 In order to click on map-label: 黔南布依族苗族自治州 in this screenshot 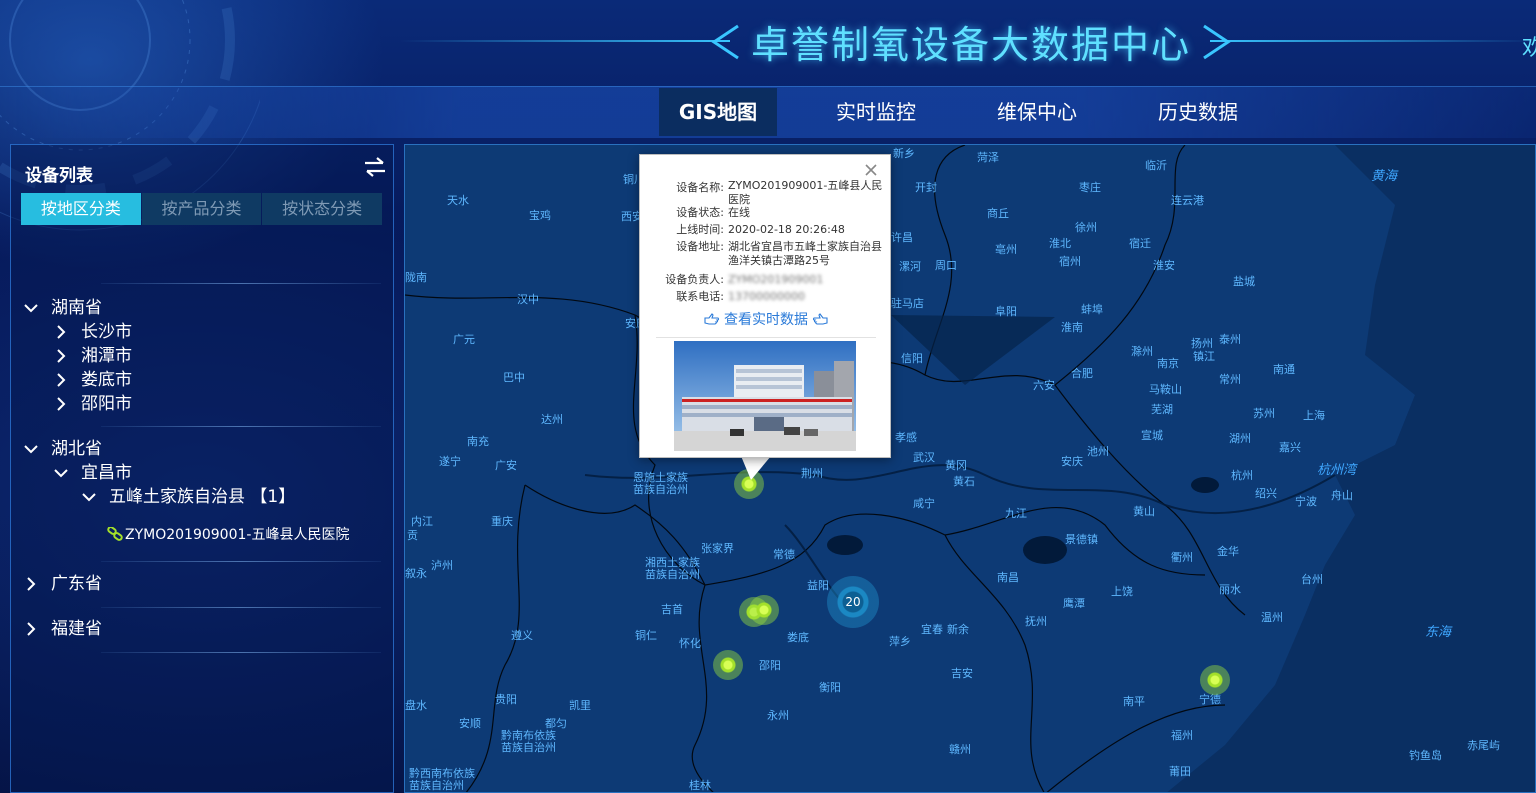, I will do `click(528, 741)`.